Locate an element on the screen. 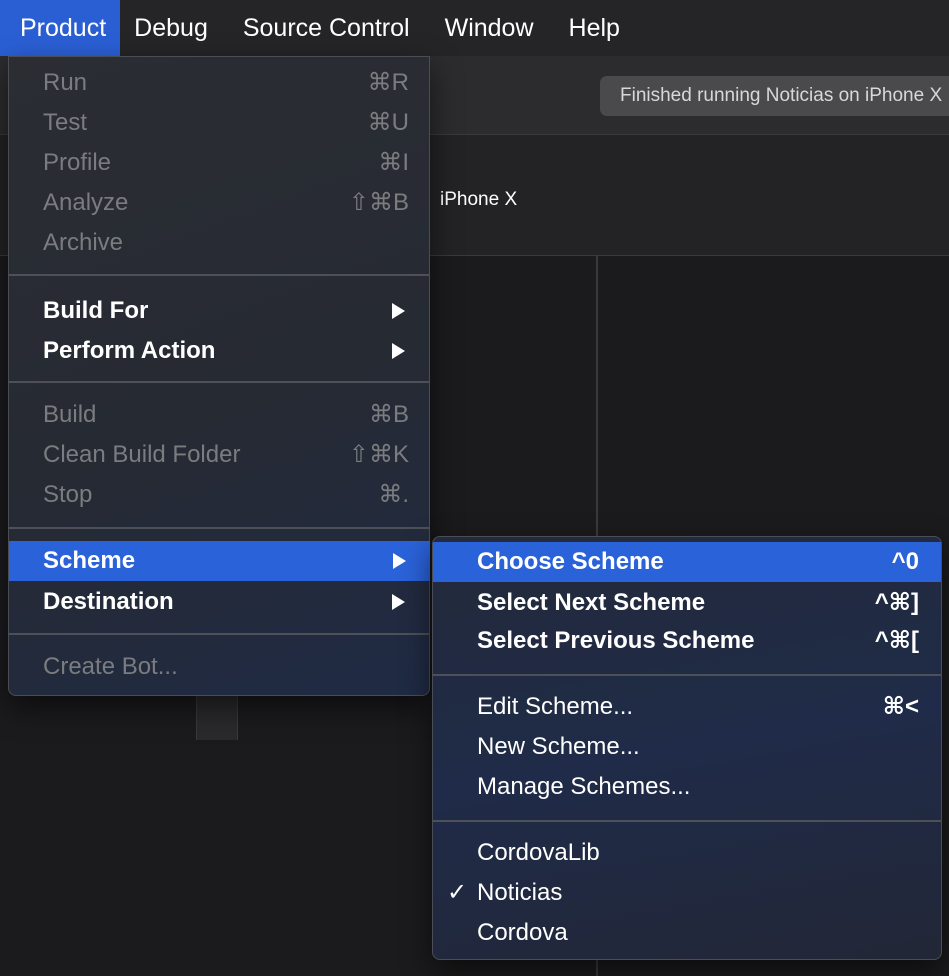  menu-item-select-previous-scheme: Select Previous Scheme ^⌘[ is located at coordinates (687, 641).